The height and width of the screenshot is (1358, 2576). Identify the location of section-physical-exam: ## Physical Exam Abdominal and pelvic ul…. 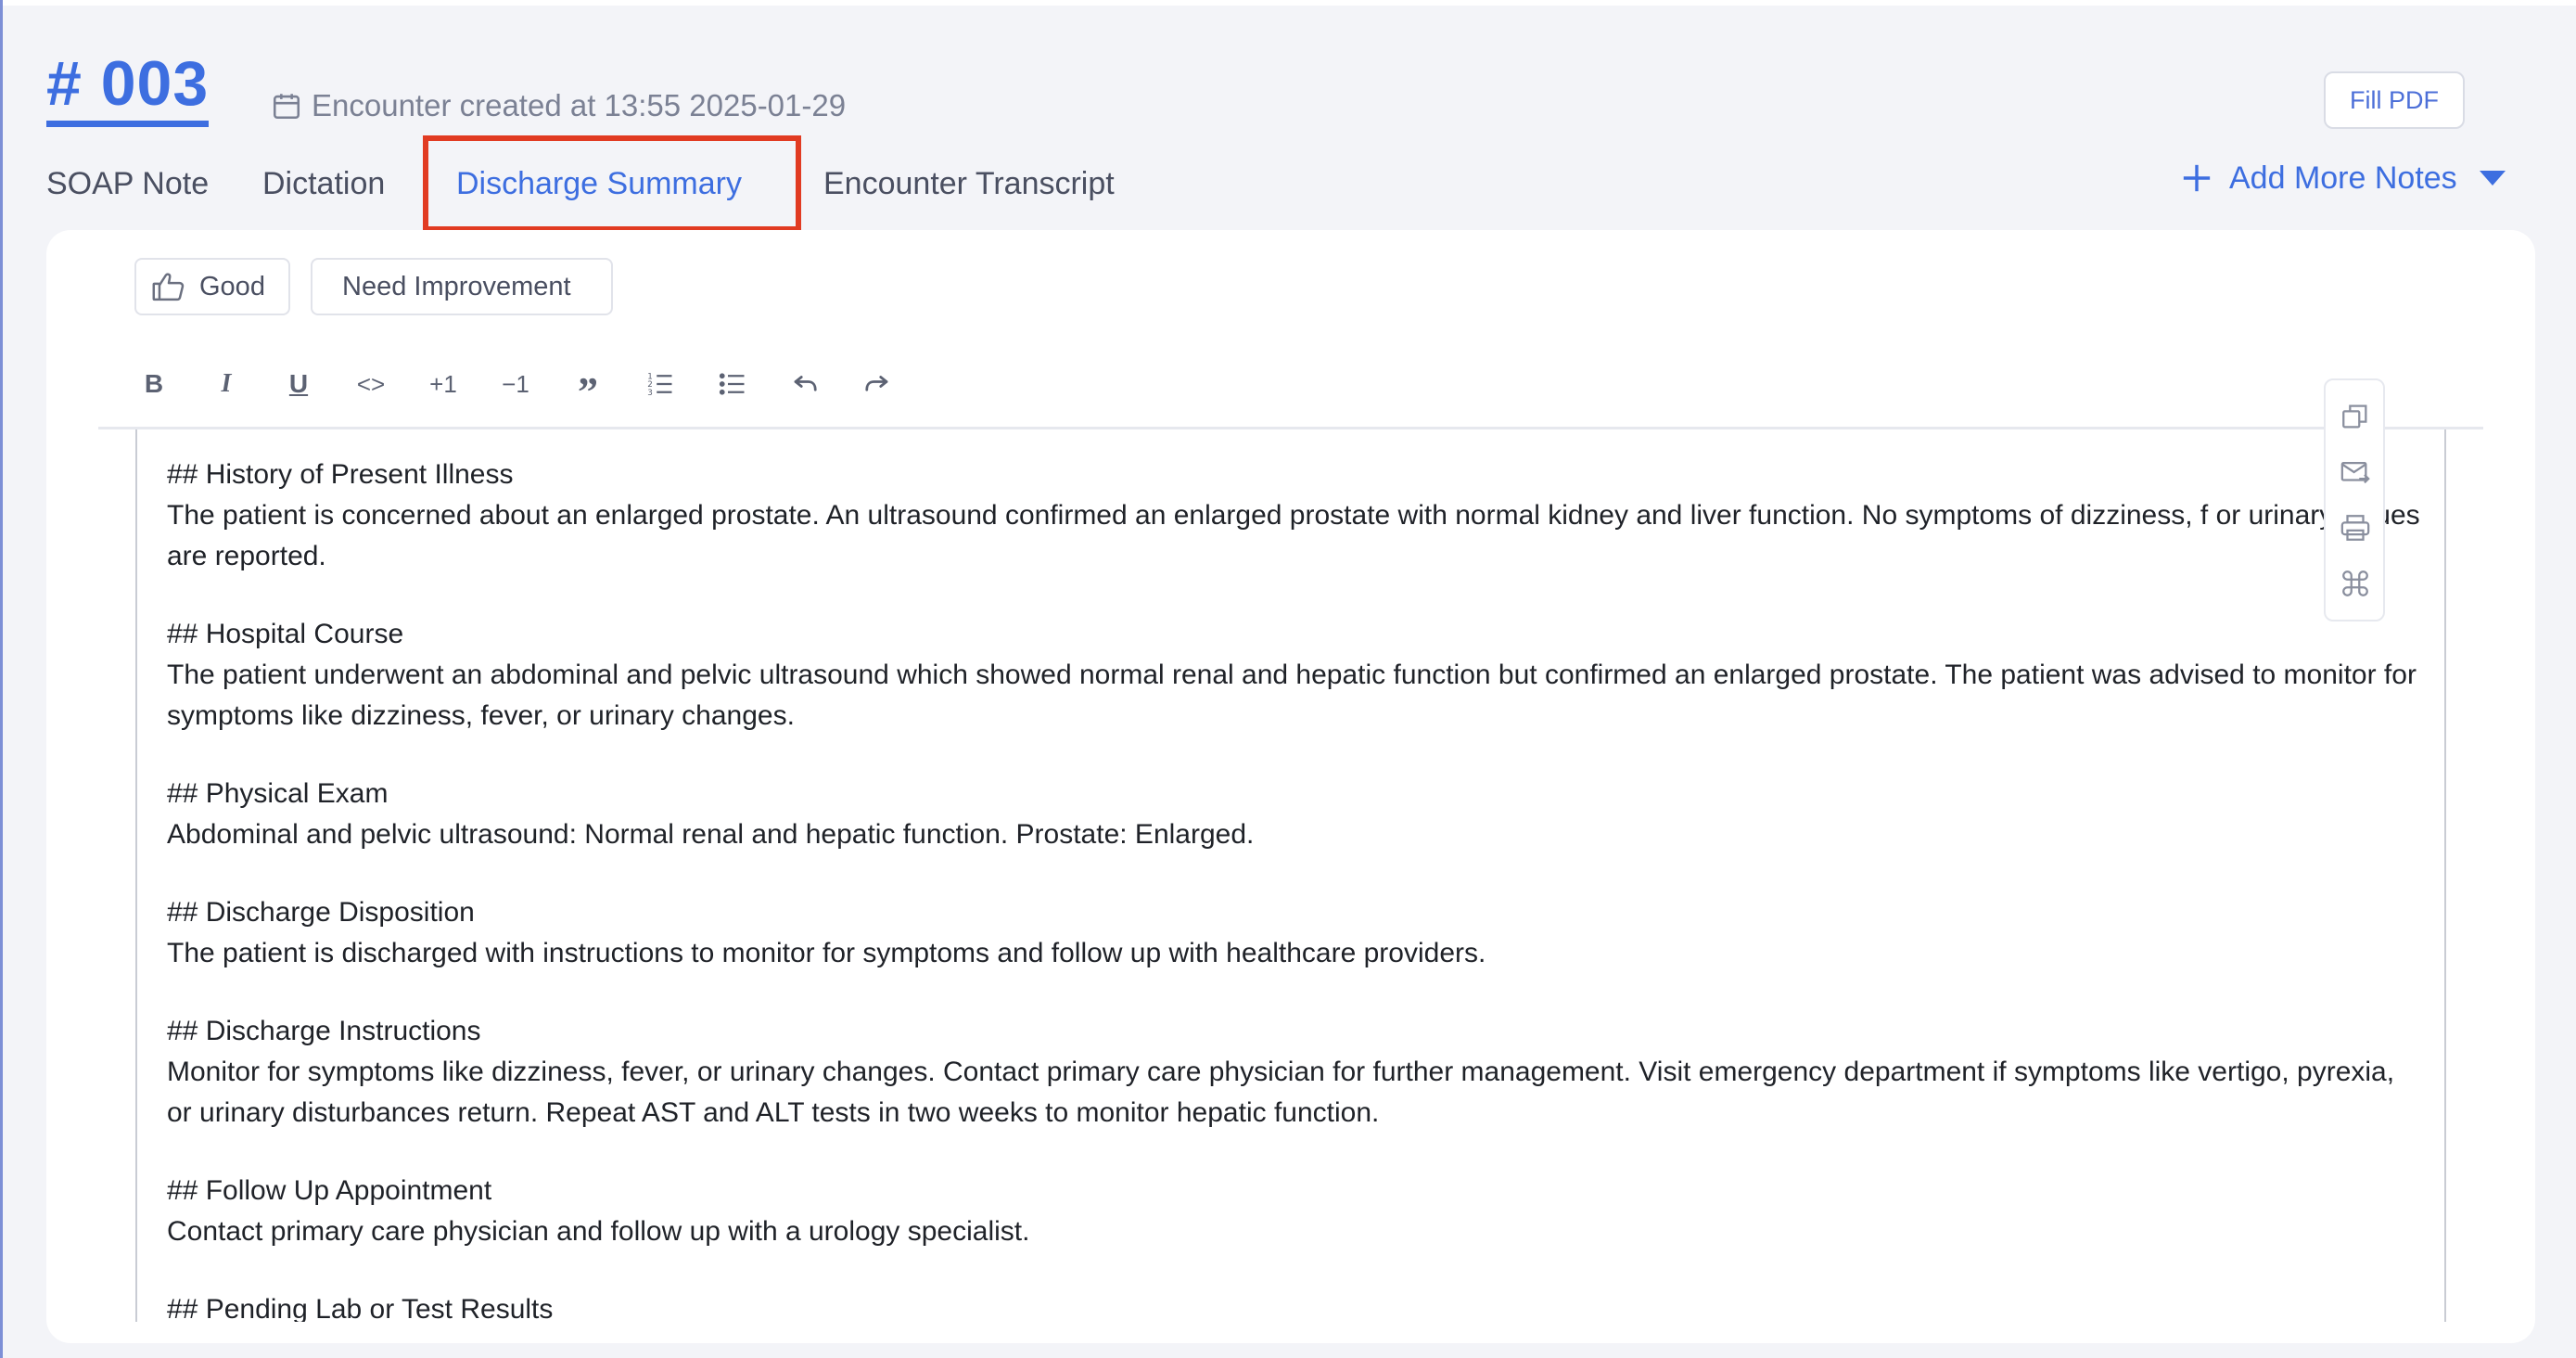
(1293, 814).